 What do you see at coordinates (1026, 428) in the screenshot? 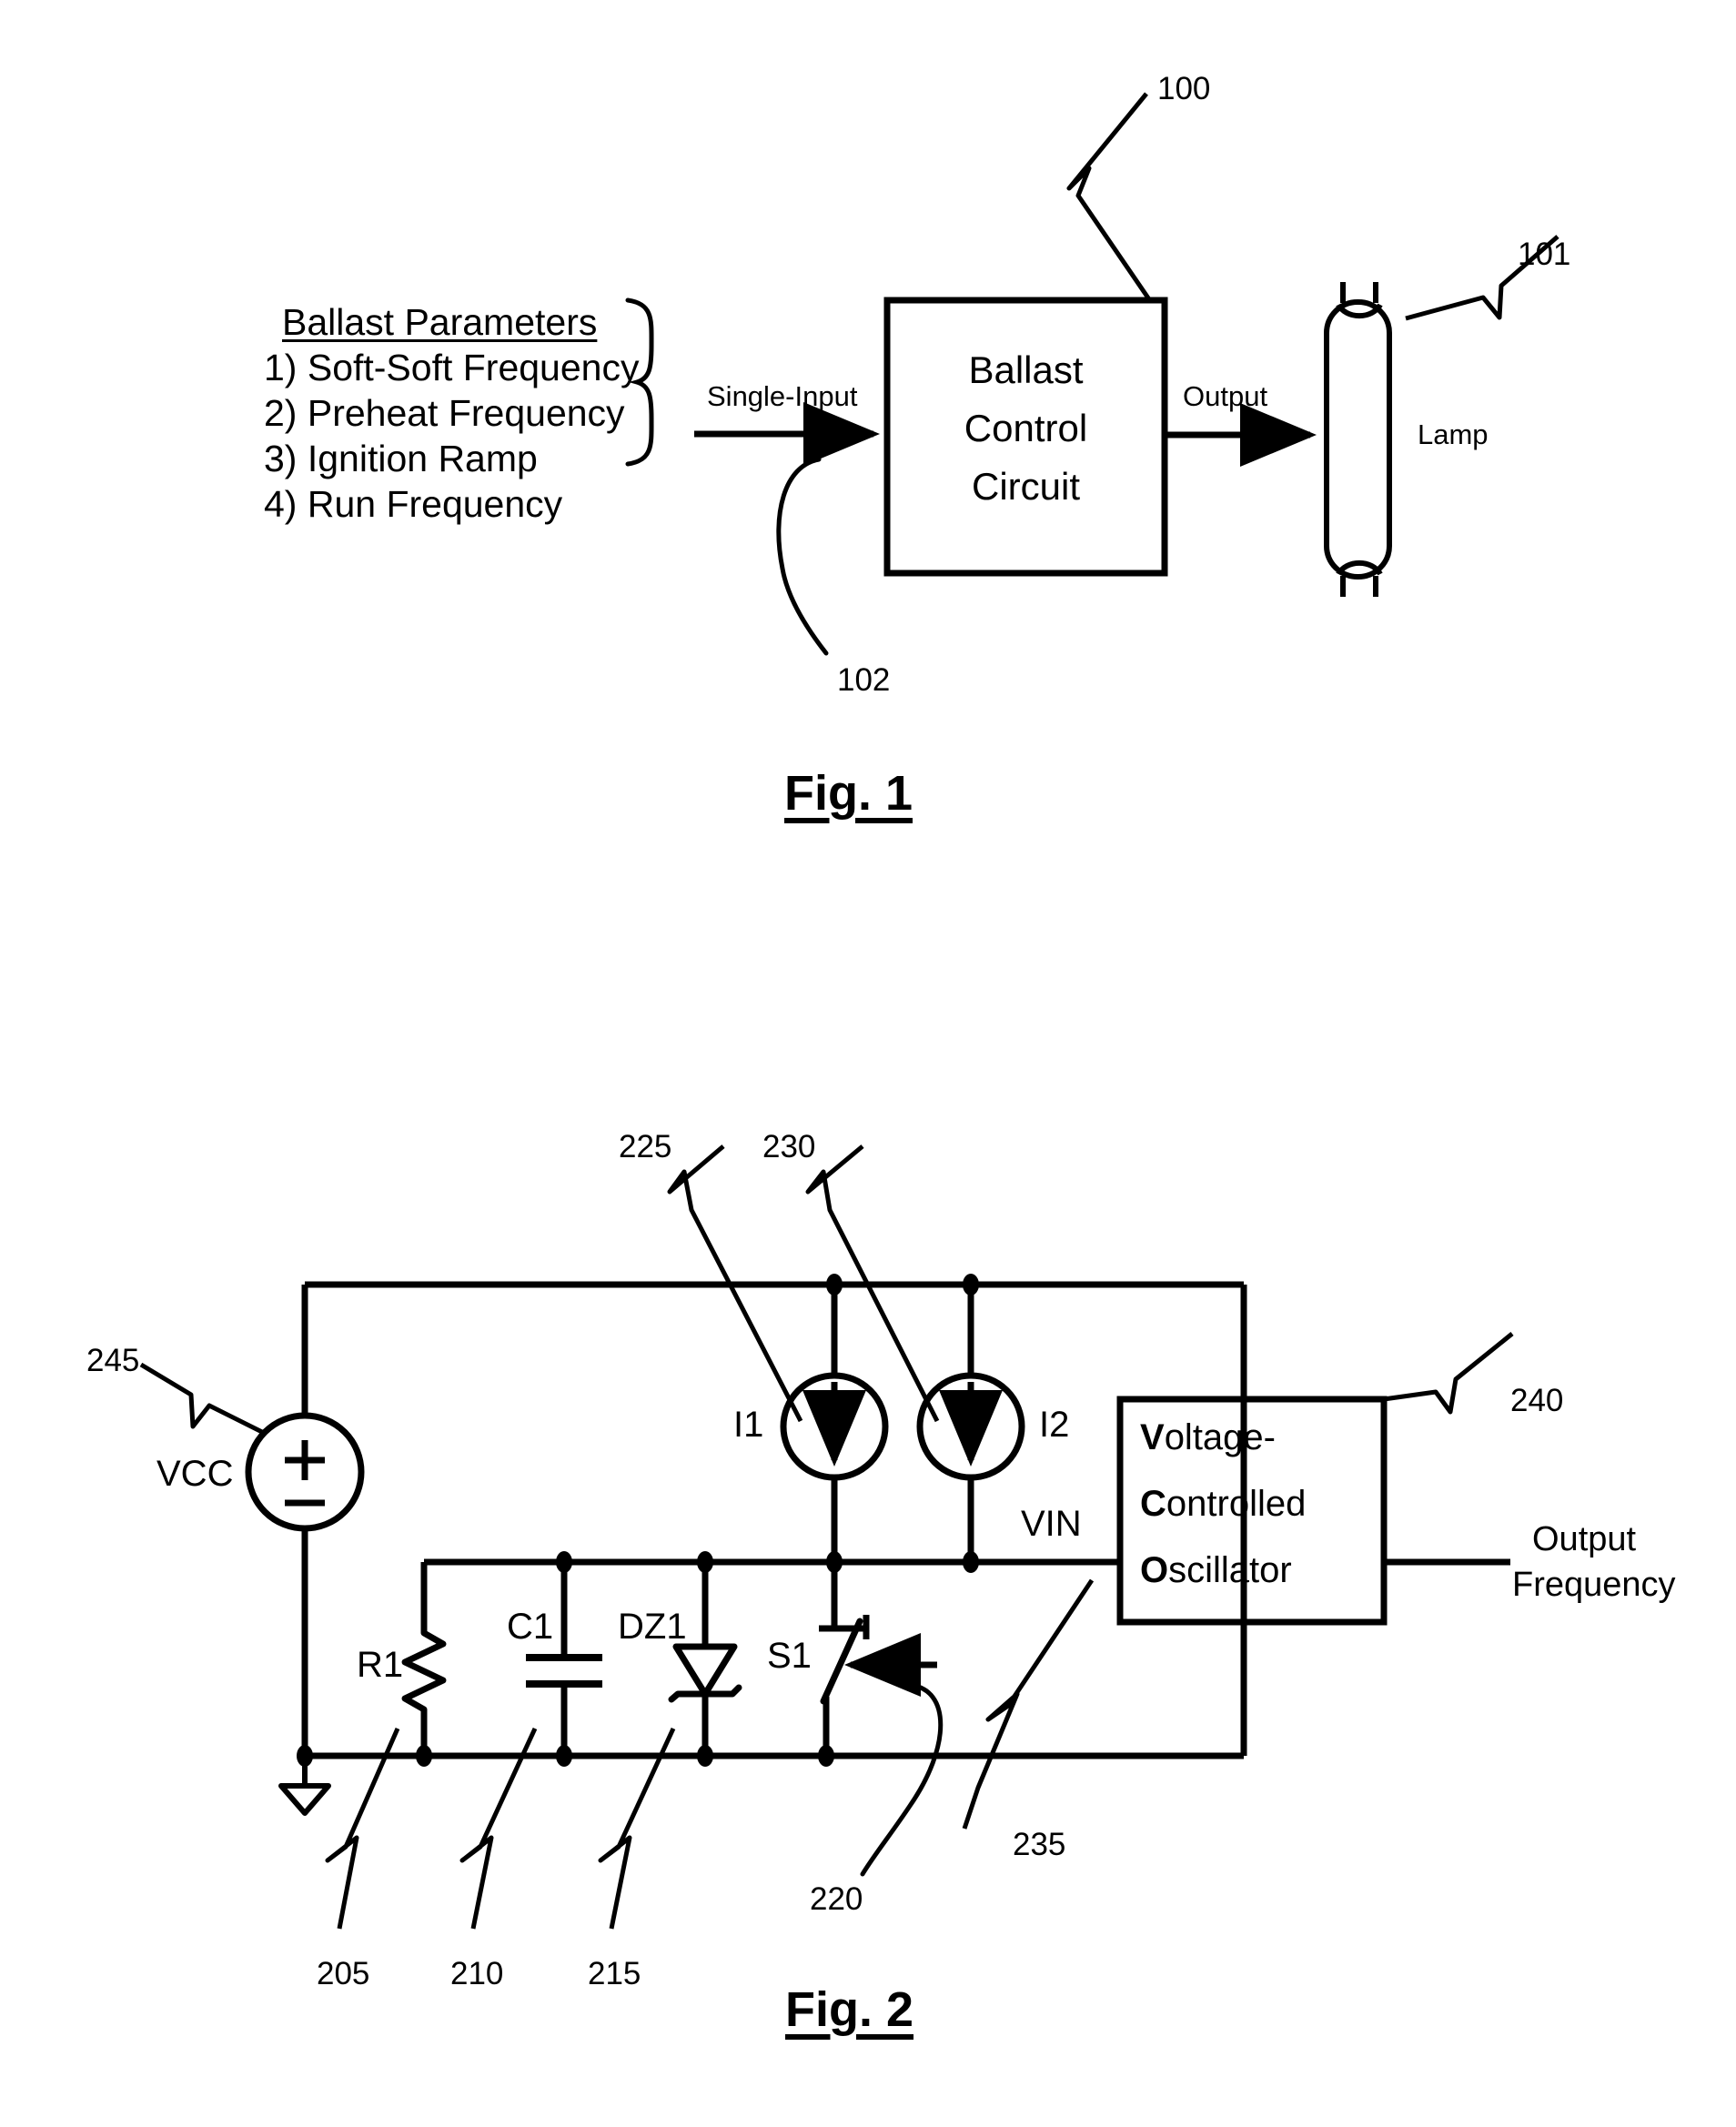
I see `ballast-block-line-2: Control` at bounding box center [1026, 428].